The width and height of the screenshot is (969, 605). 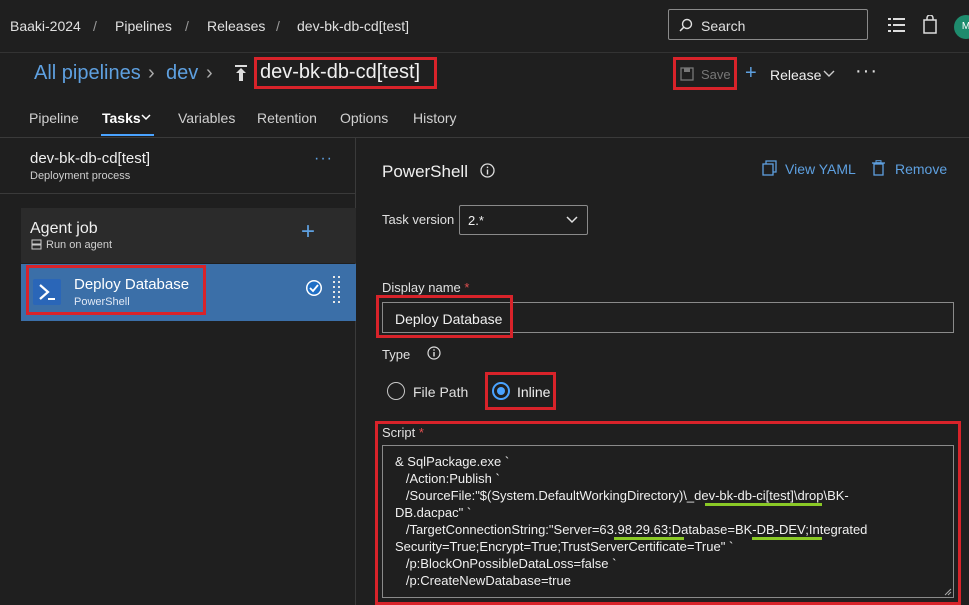 What do you see at coordinates (353, 26) in the screenshot?
I see `breadcrumb-pipeline: dev-bk-db-cd[test]` at bounding box center [353, 26].